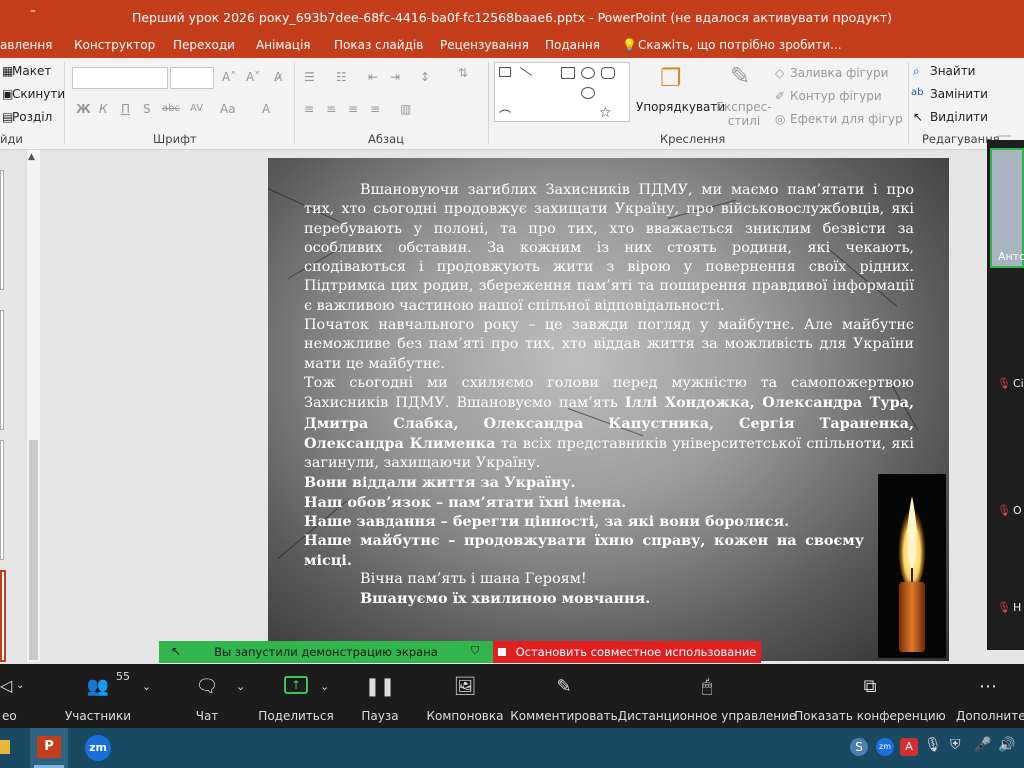 Image resolution: width=1024 pixels, height=768 pixels. What do you see at coordinates (959, 94) in the screenshot?
I see `replace-button: Замінити` at bounding box center [959, 94].